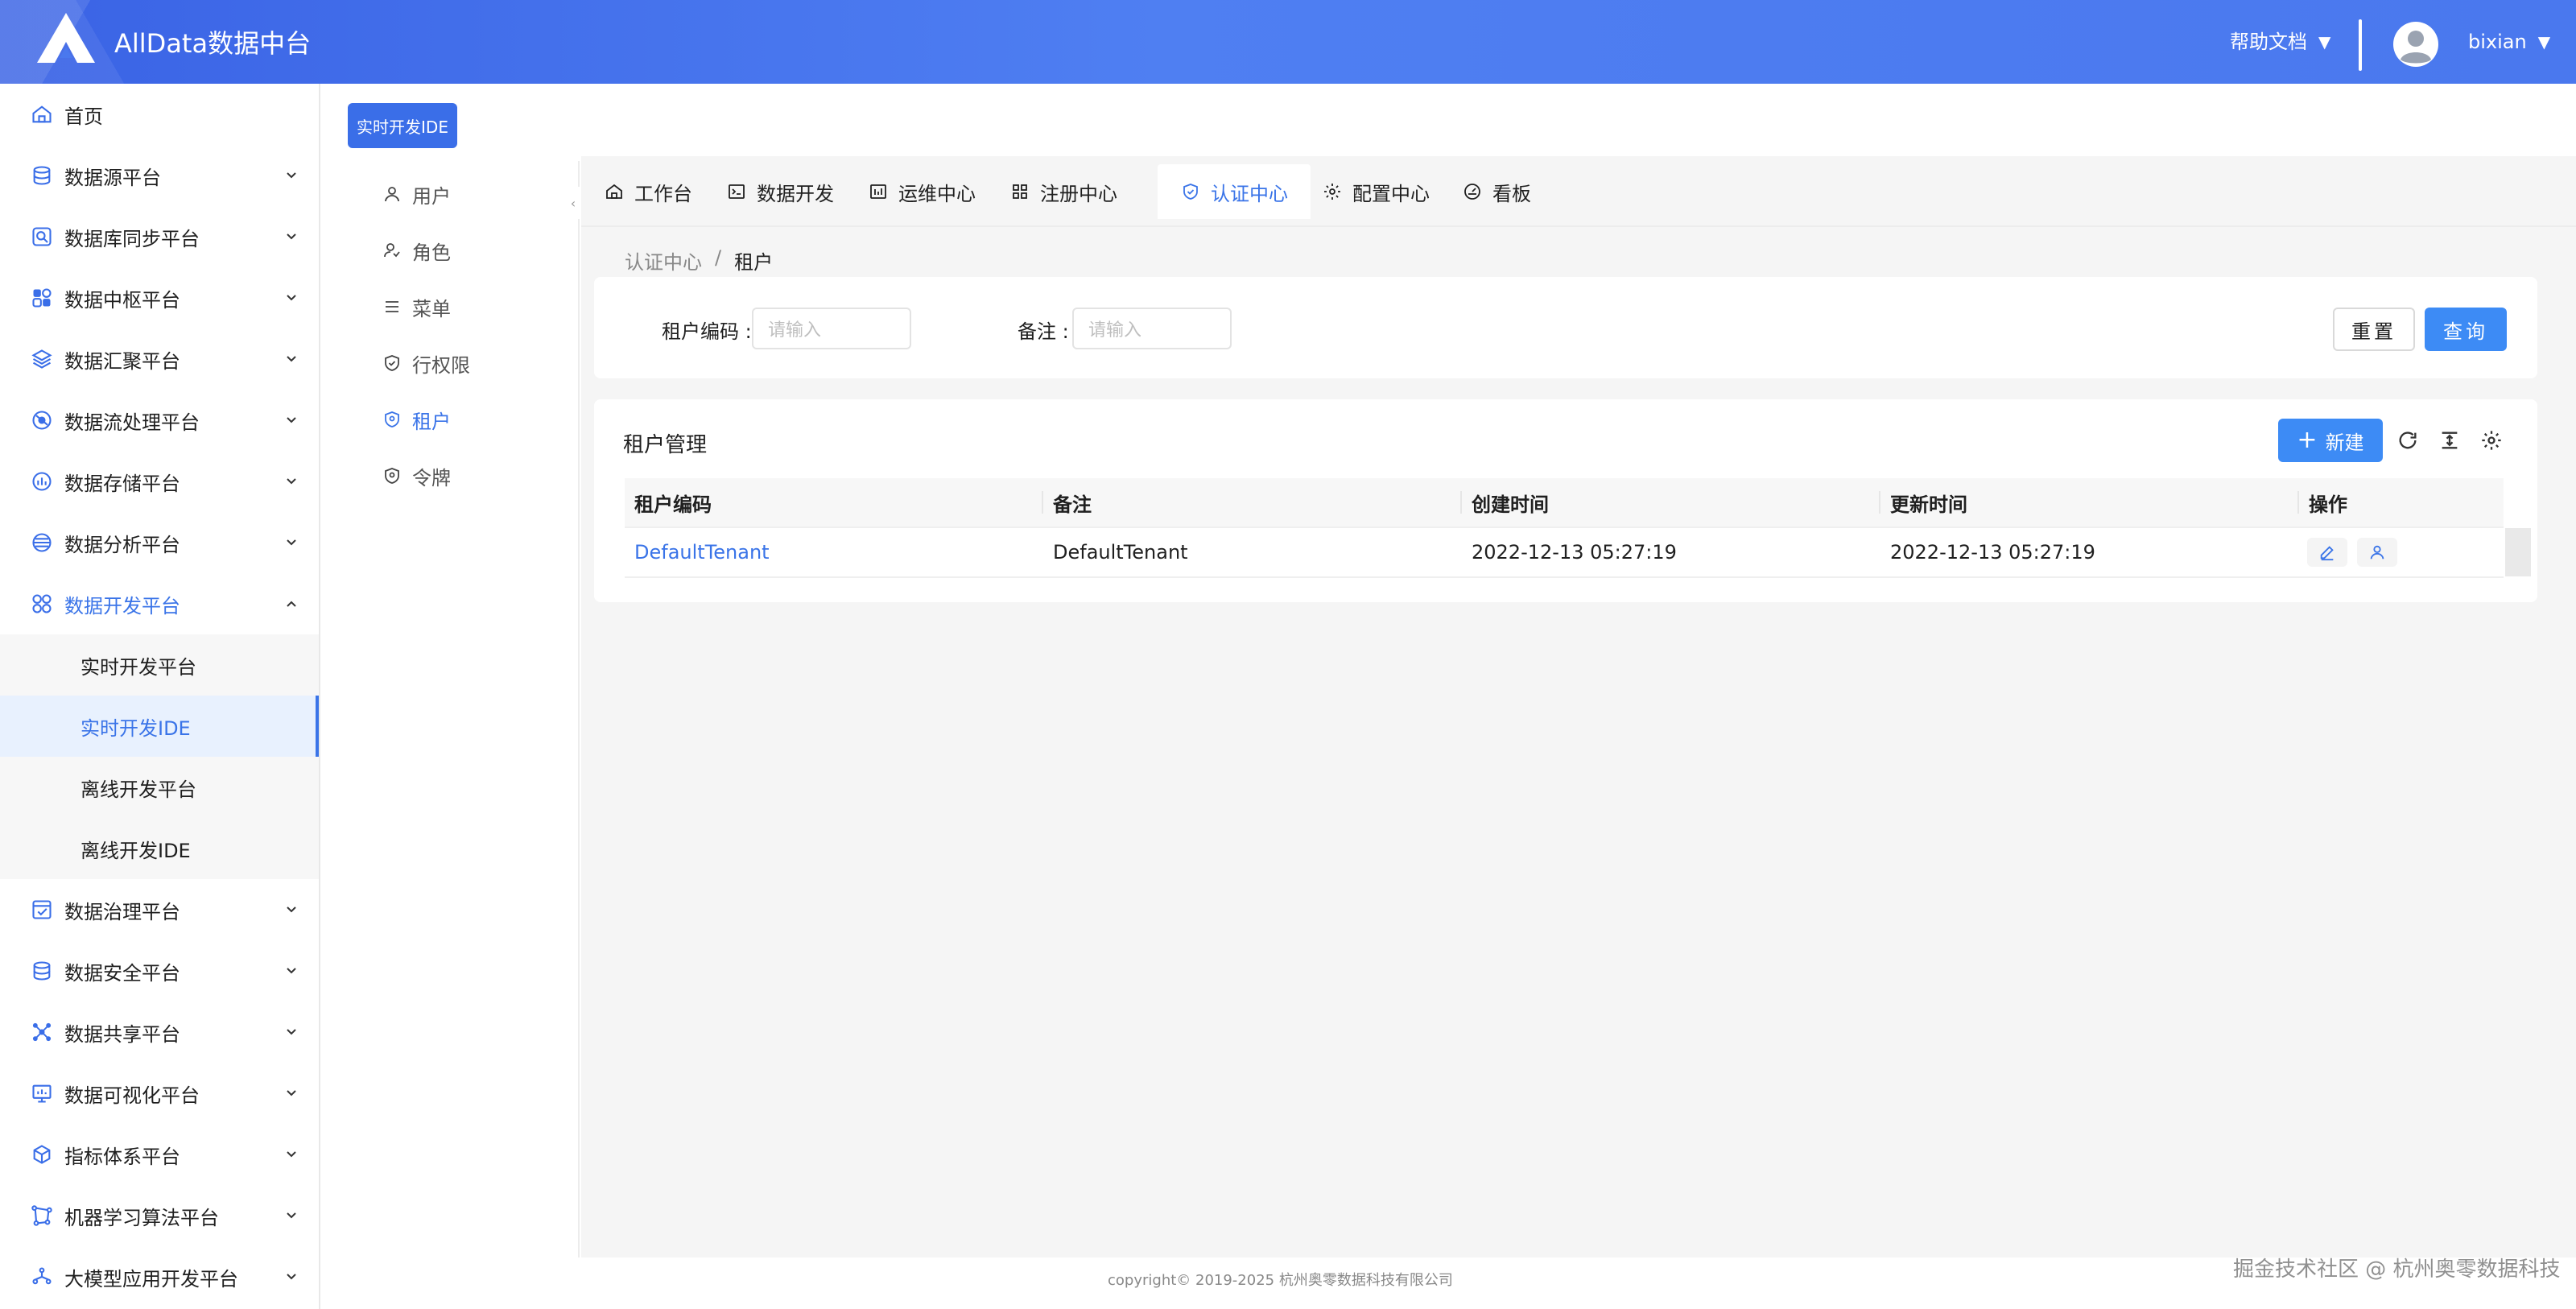 This screenshot has height=1309, width=2576. I want to click on submenu-item-row-permission: 行权限, so click(463, 363).